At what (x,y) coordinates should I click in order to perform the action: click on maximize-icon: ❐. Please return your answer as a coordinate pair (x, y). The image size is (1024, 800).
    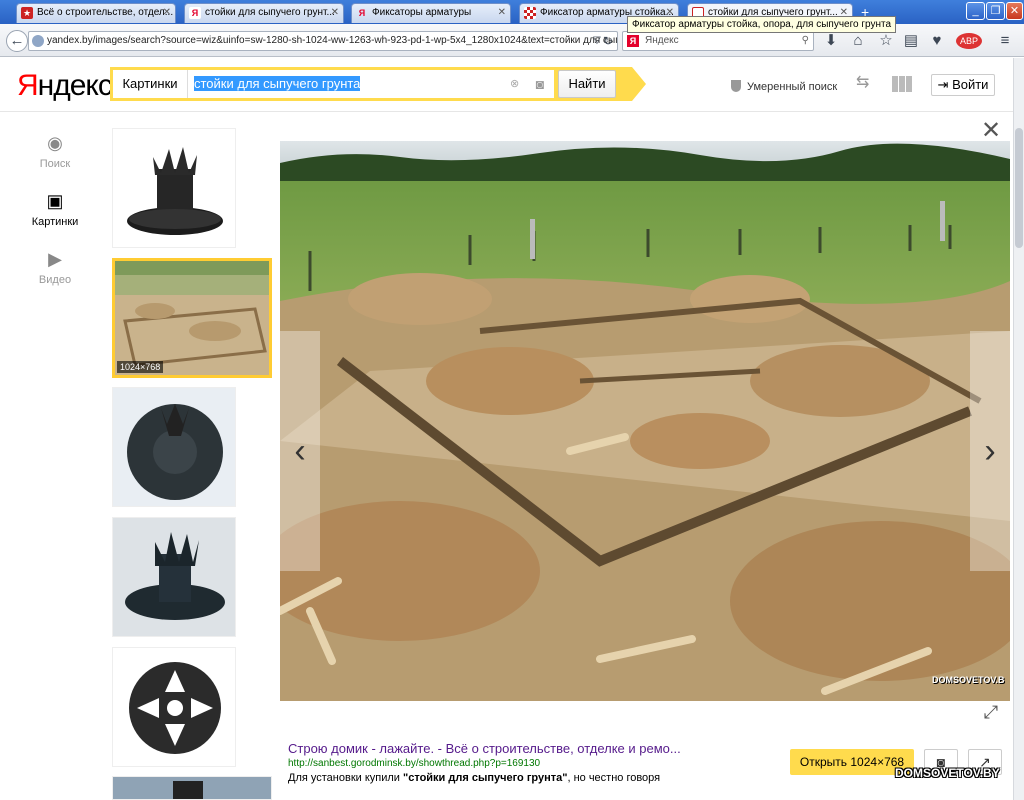
    Looking at the image, I should click on (995, 11).